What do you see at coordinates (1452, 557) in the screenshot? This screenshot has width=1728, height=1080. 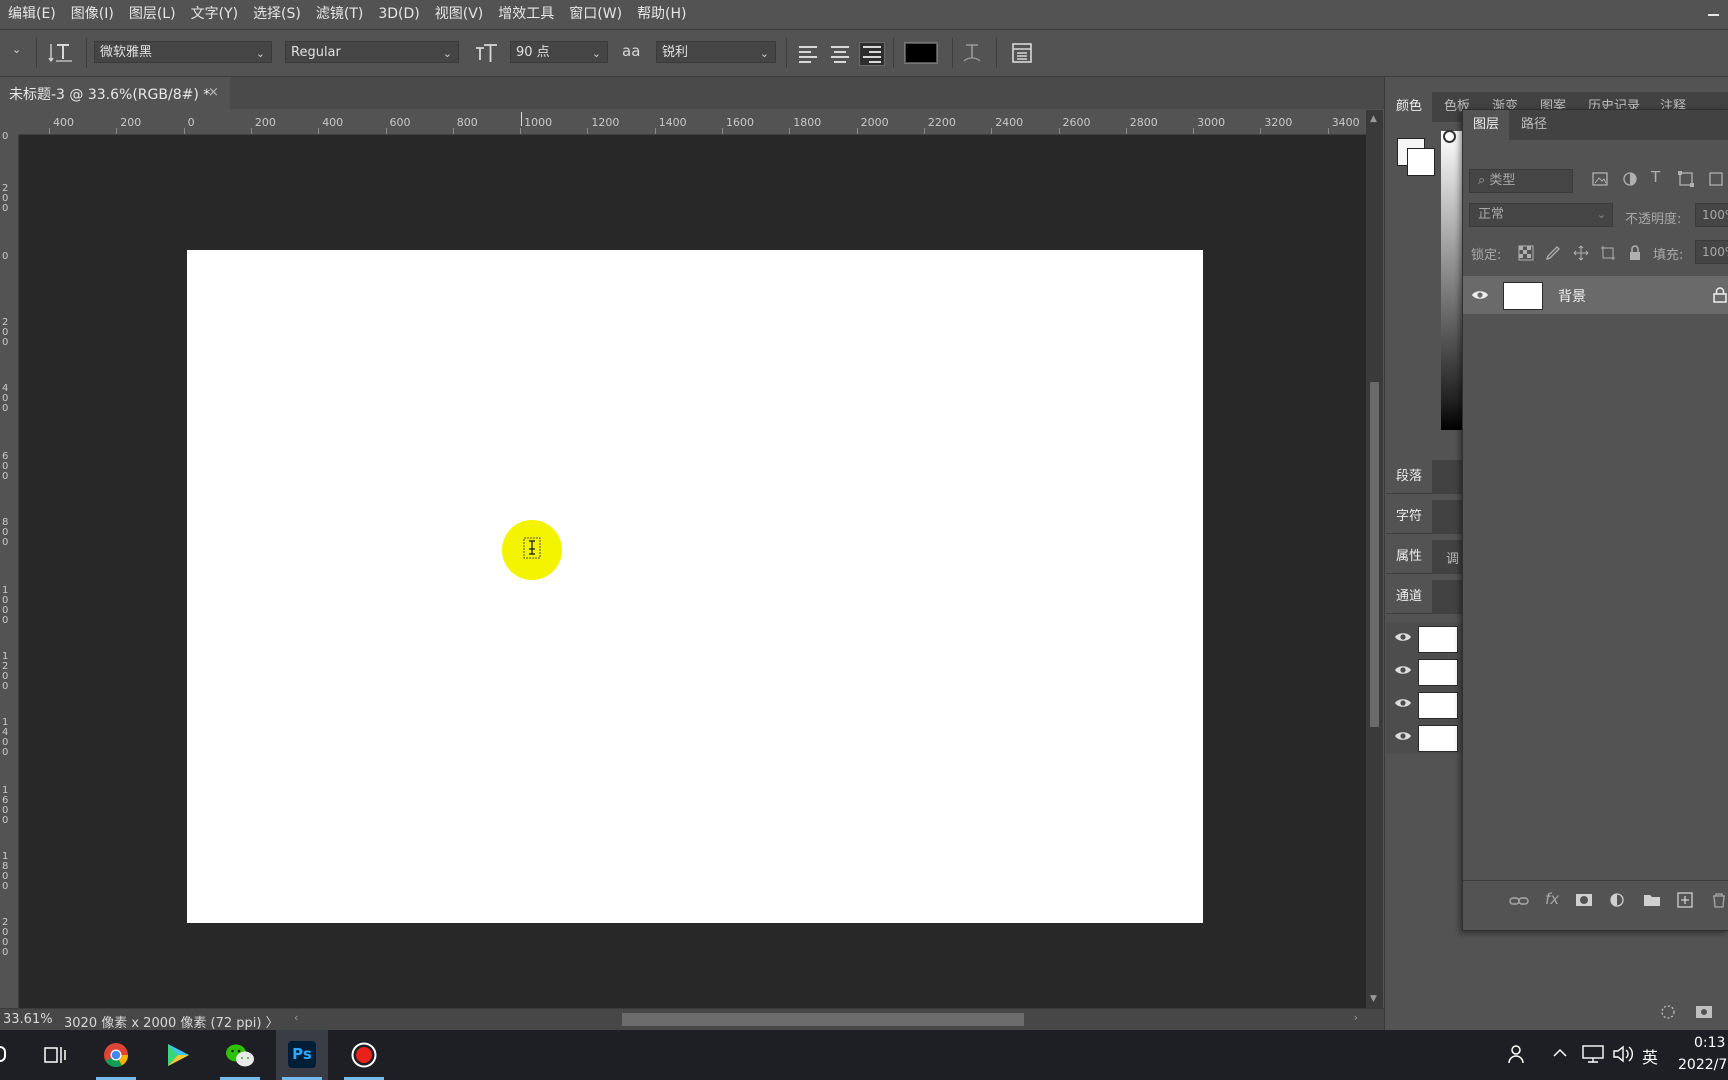 I see `tab-adjustments: 调` at bounding box center [1452, 557].